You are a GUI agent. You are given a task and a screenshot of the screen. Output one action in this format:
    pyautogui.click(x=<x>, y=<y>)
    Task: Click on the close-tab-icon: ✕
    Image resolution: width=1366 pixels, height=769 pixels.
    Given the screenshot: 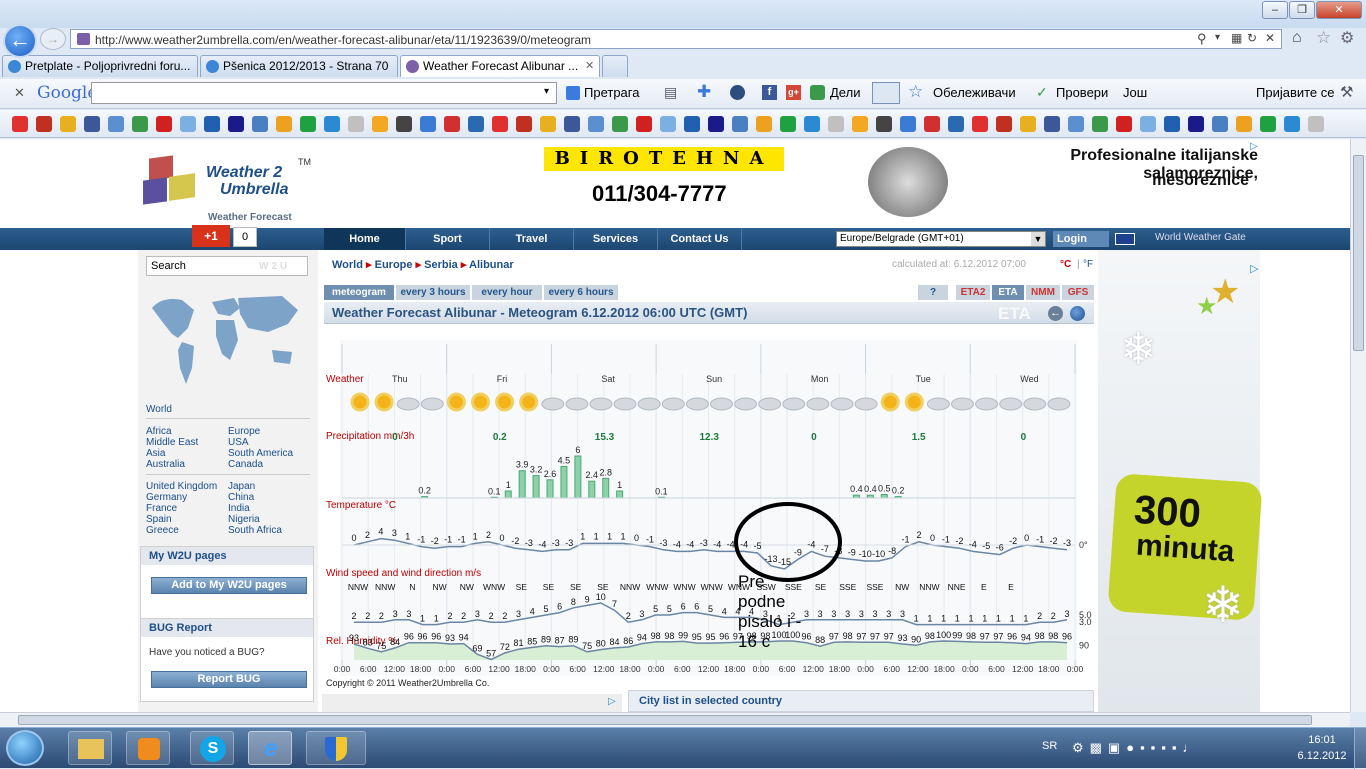 What is the action you would take?
    pyautogui.click(x=589, y=66)
    